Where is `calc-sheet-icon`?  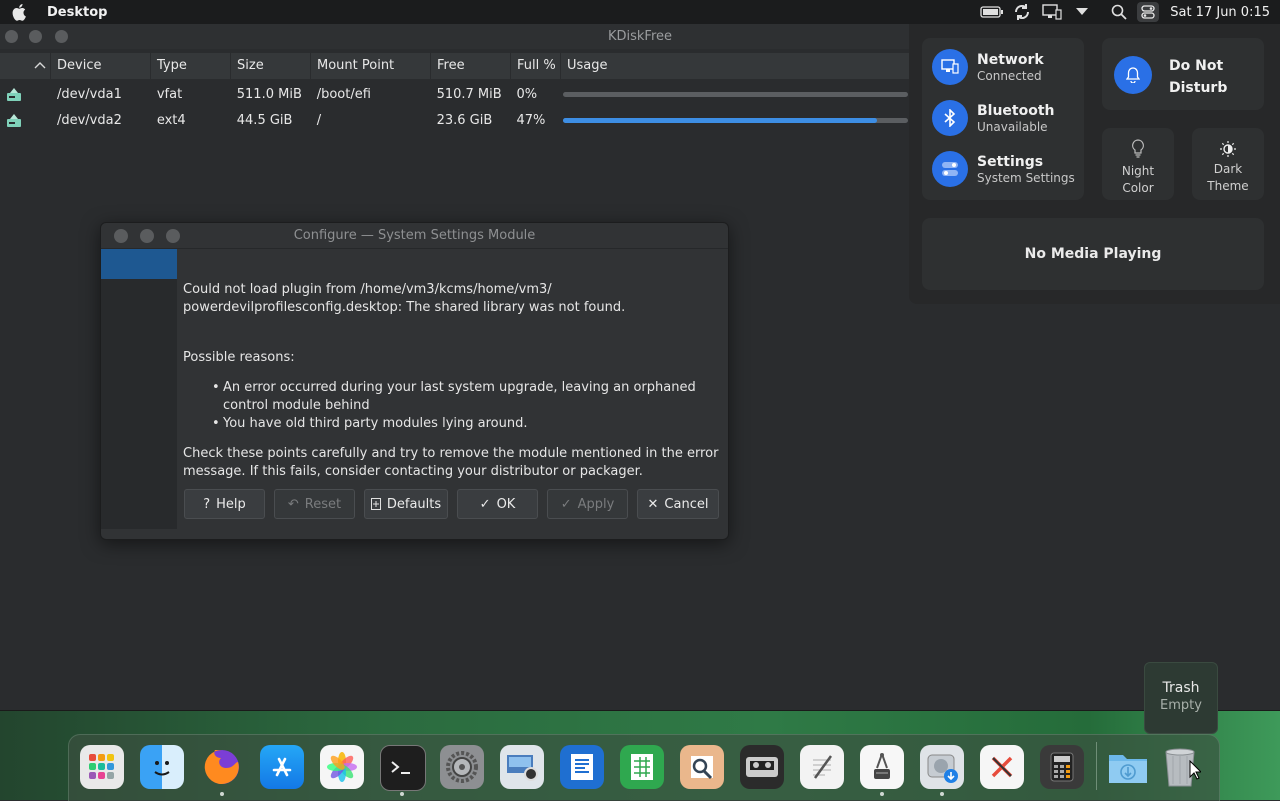
calc-sheet-icon is located at coordinates (642, 767).